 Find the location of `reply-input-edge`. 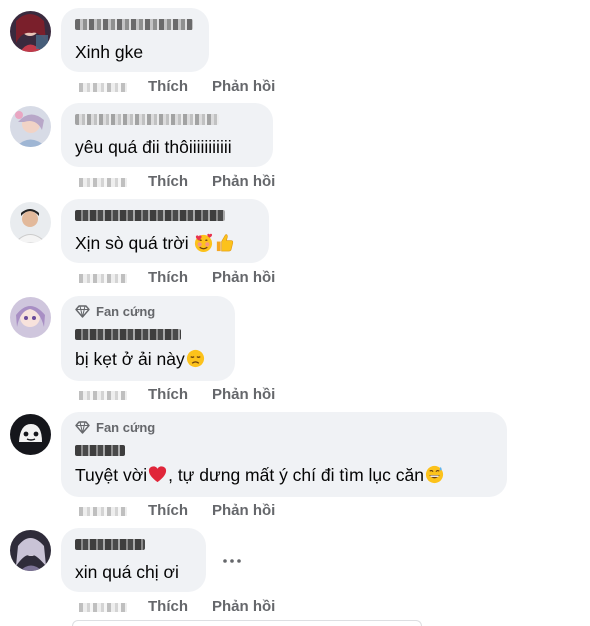

reply-input-edge is located at coordinates (247, 623).